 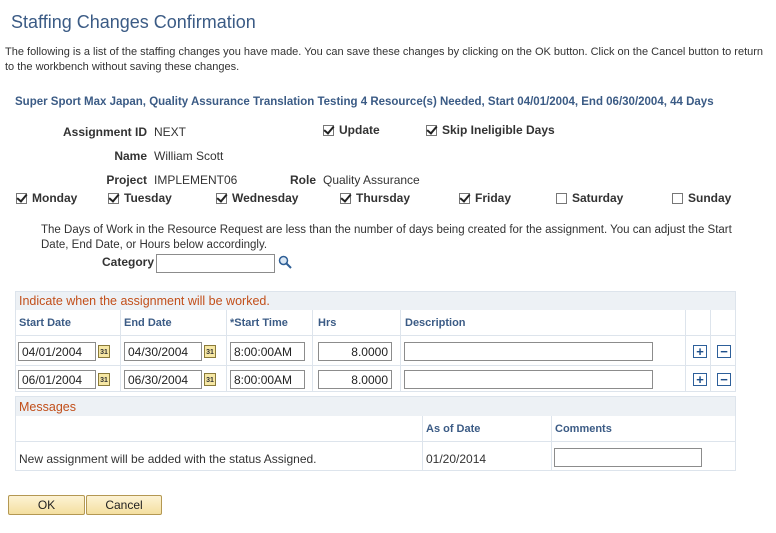 I want to click on col-description: Description, so click(x=435, y=323).